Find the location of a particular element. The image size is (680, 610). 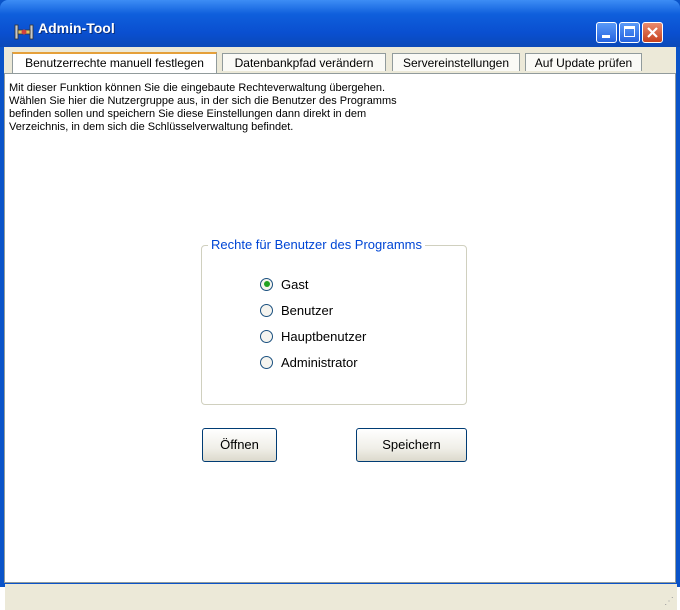

maximize-icon is located at coordinates (629, 31).